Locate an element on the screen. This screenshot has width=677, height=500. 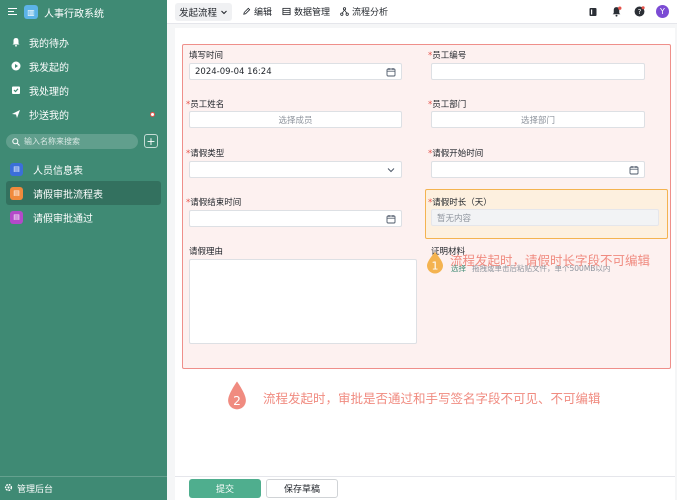
sidebar-search-row: + is located at coordinates (82, 141).